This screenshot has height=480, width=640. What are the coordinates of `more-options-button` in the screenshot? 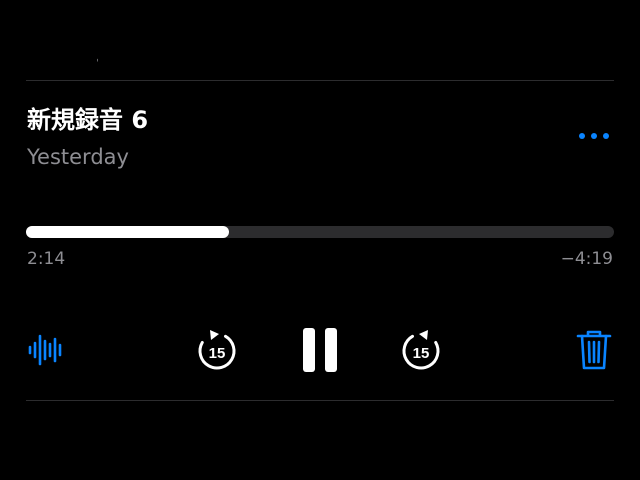 It's located at (594, 136).